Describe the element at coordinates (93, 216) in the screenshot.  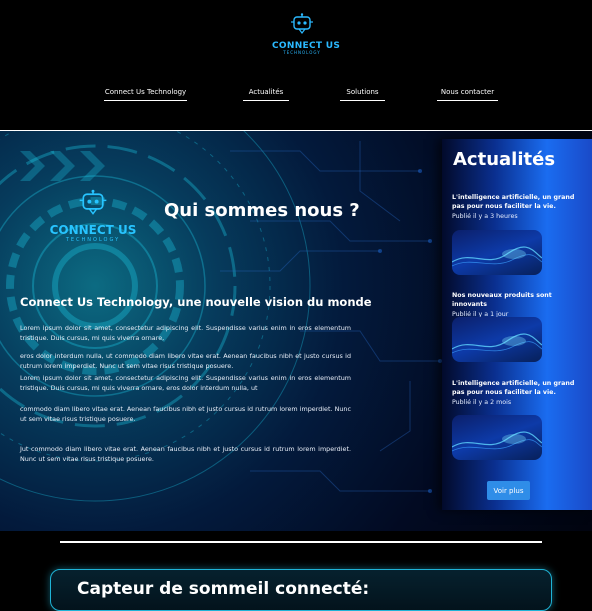
I see `hero-logo: CONNECT US TECHNOLOGY` at that location.